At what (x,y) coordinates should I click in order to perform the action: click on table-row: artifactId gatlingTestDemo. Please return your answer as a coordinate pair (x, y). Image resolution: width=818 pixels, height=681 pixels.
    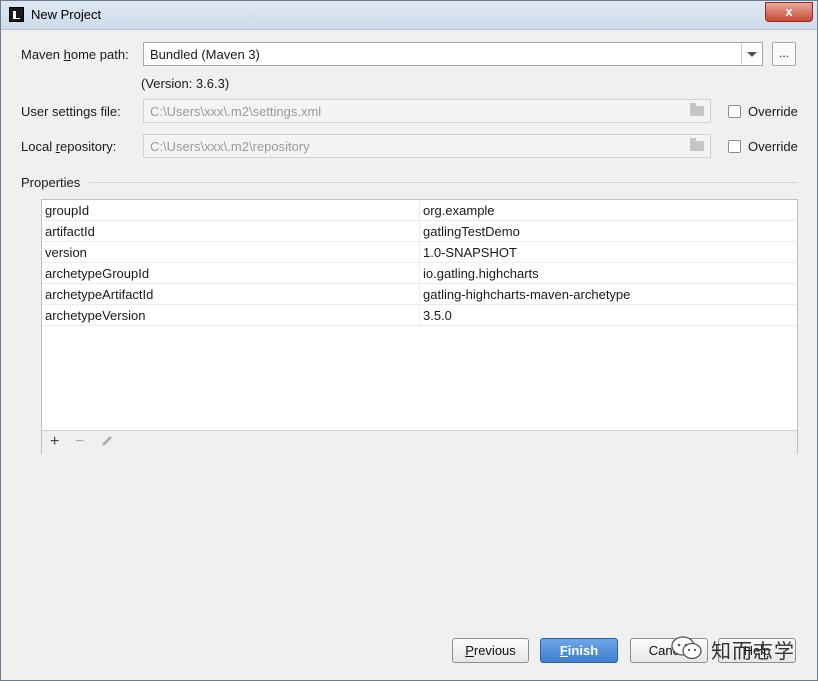
    Looking at the image, I should click on (419, 231).